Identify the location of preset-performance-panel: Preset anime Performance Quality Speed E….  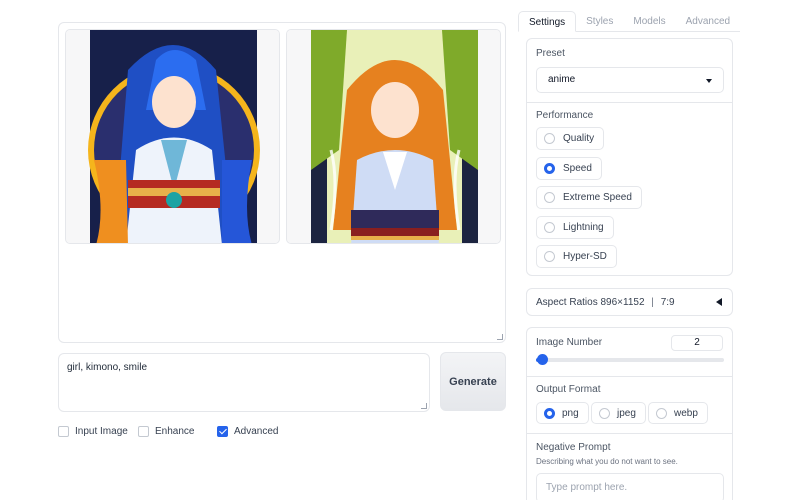
(629, 157).